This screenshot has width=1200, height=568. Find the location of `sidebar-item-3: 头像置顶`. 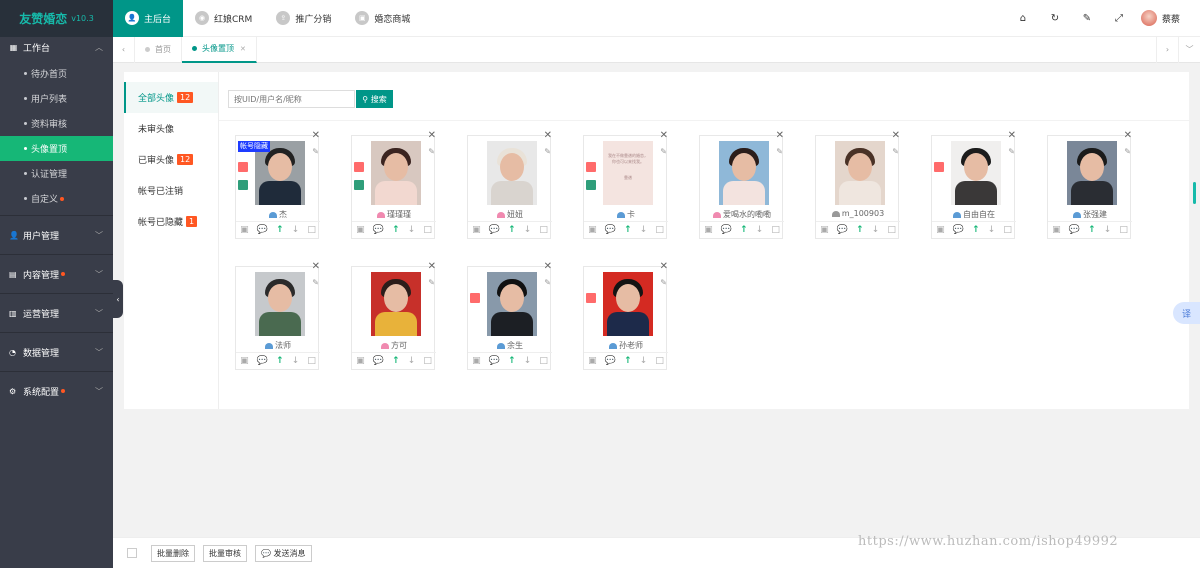

sidebar-item-3: 头像置顶 is located at coordinates (56, 148).